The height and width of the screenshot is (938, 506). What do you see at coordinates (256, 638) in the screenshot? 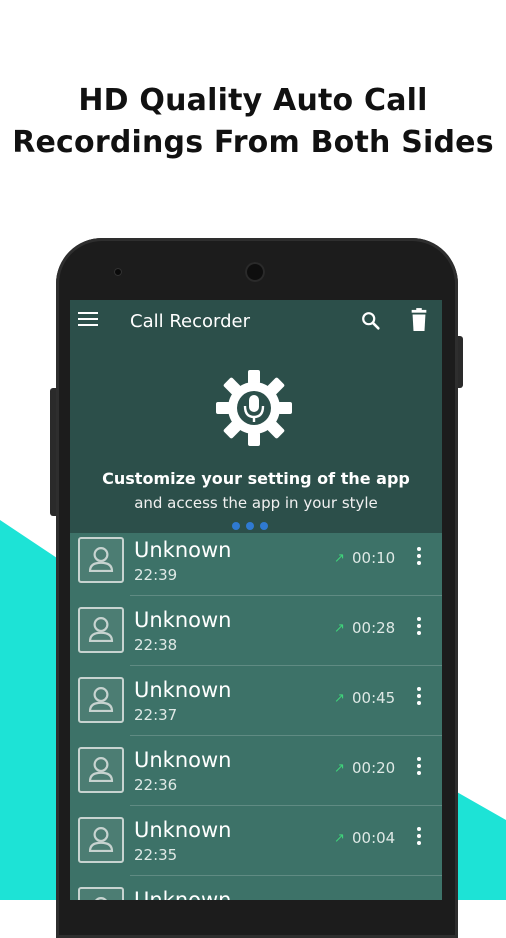
I see `list-item: Unknown 22:38 ↗ 00:28` at bounding box center [256, 638].